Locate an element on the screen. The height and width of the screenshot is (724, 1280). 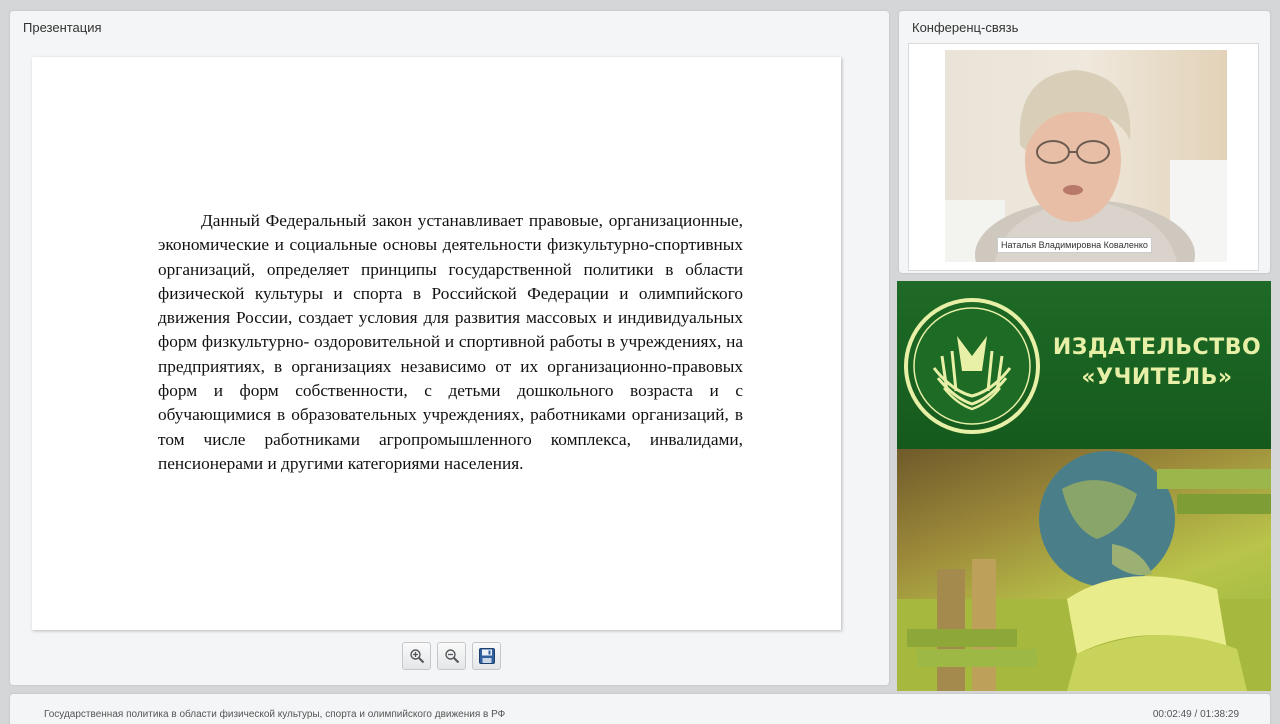
presentation-title: Презентация is located at coordinates (62, 27).